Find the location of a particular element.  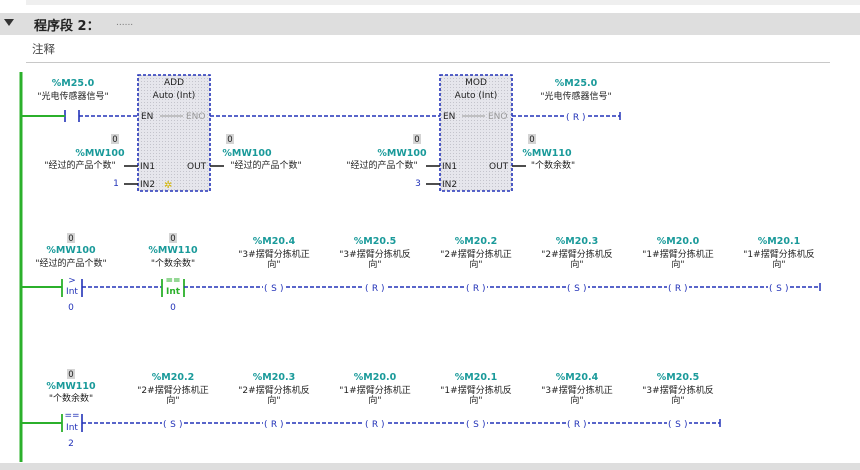

add-in1-label: IN1 is located at coordinates (147, 167).